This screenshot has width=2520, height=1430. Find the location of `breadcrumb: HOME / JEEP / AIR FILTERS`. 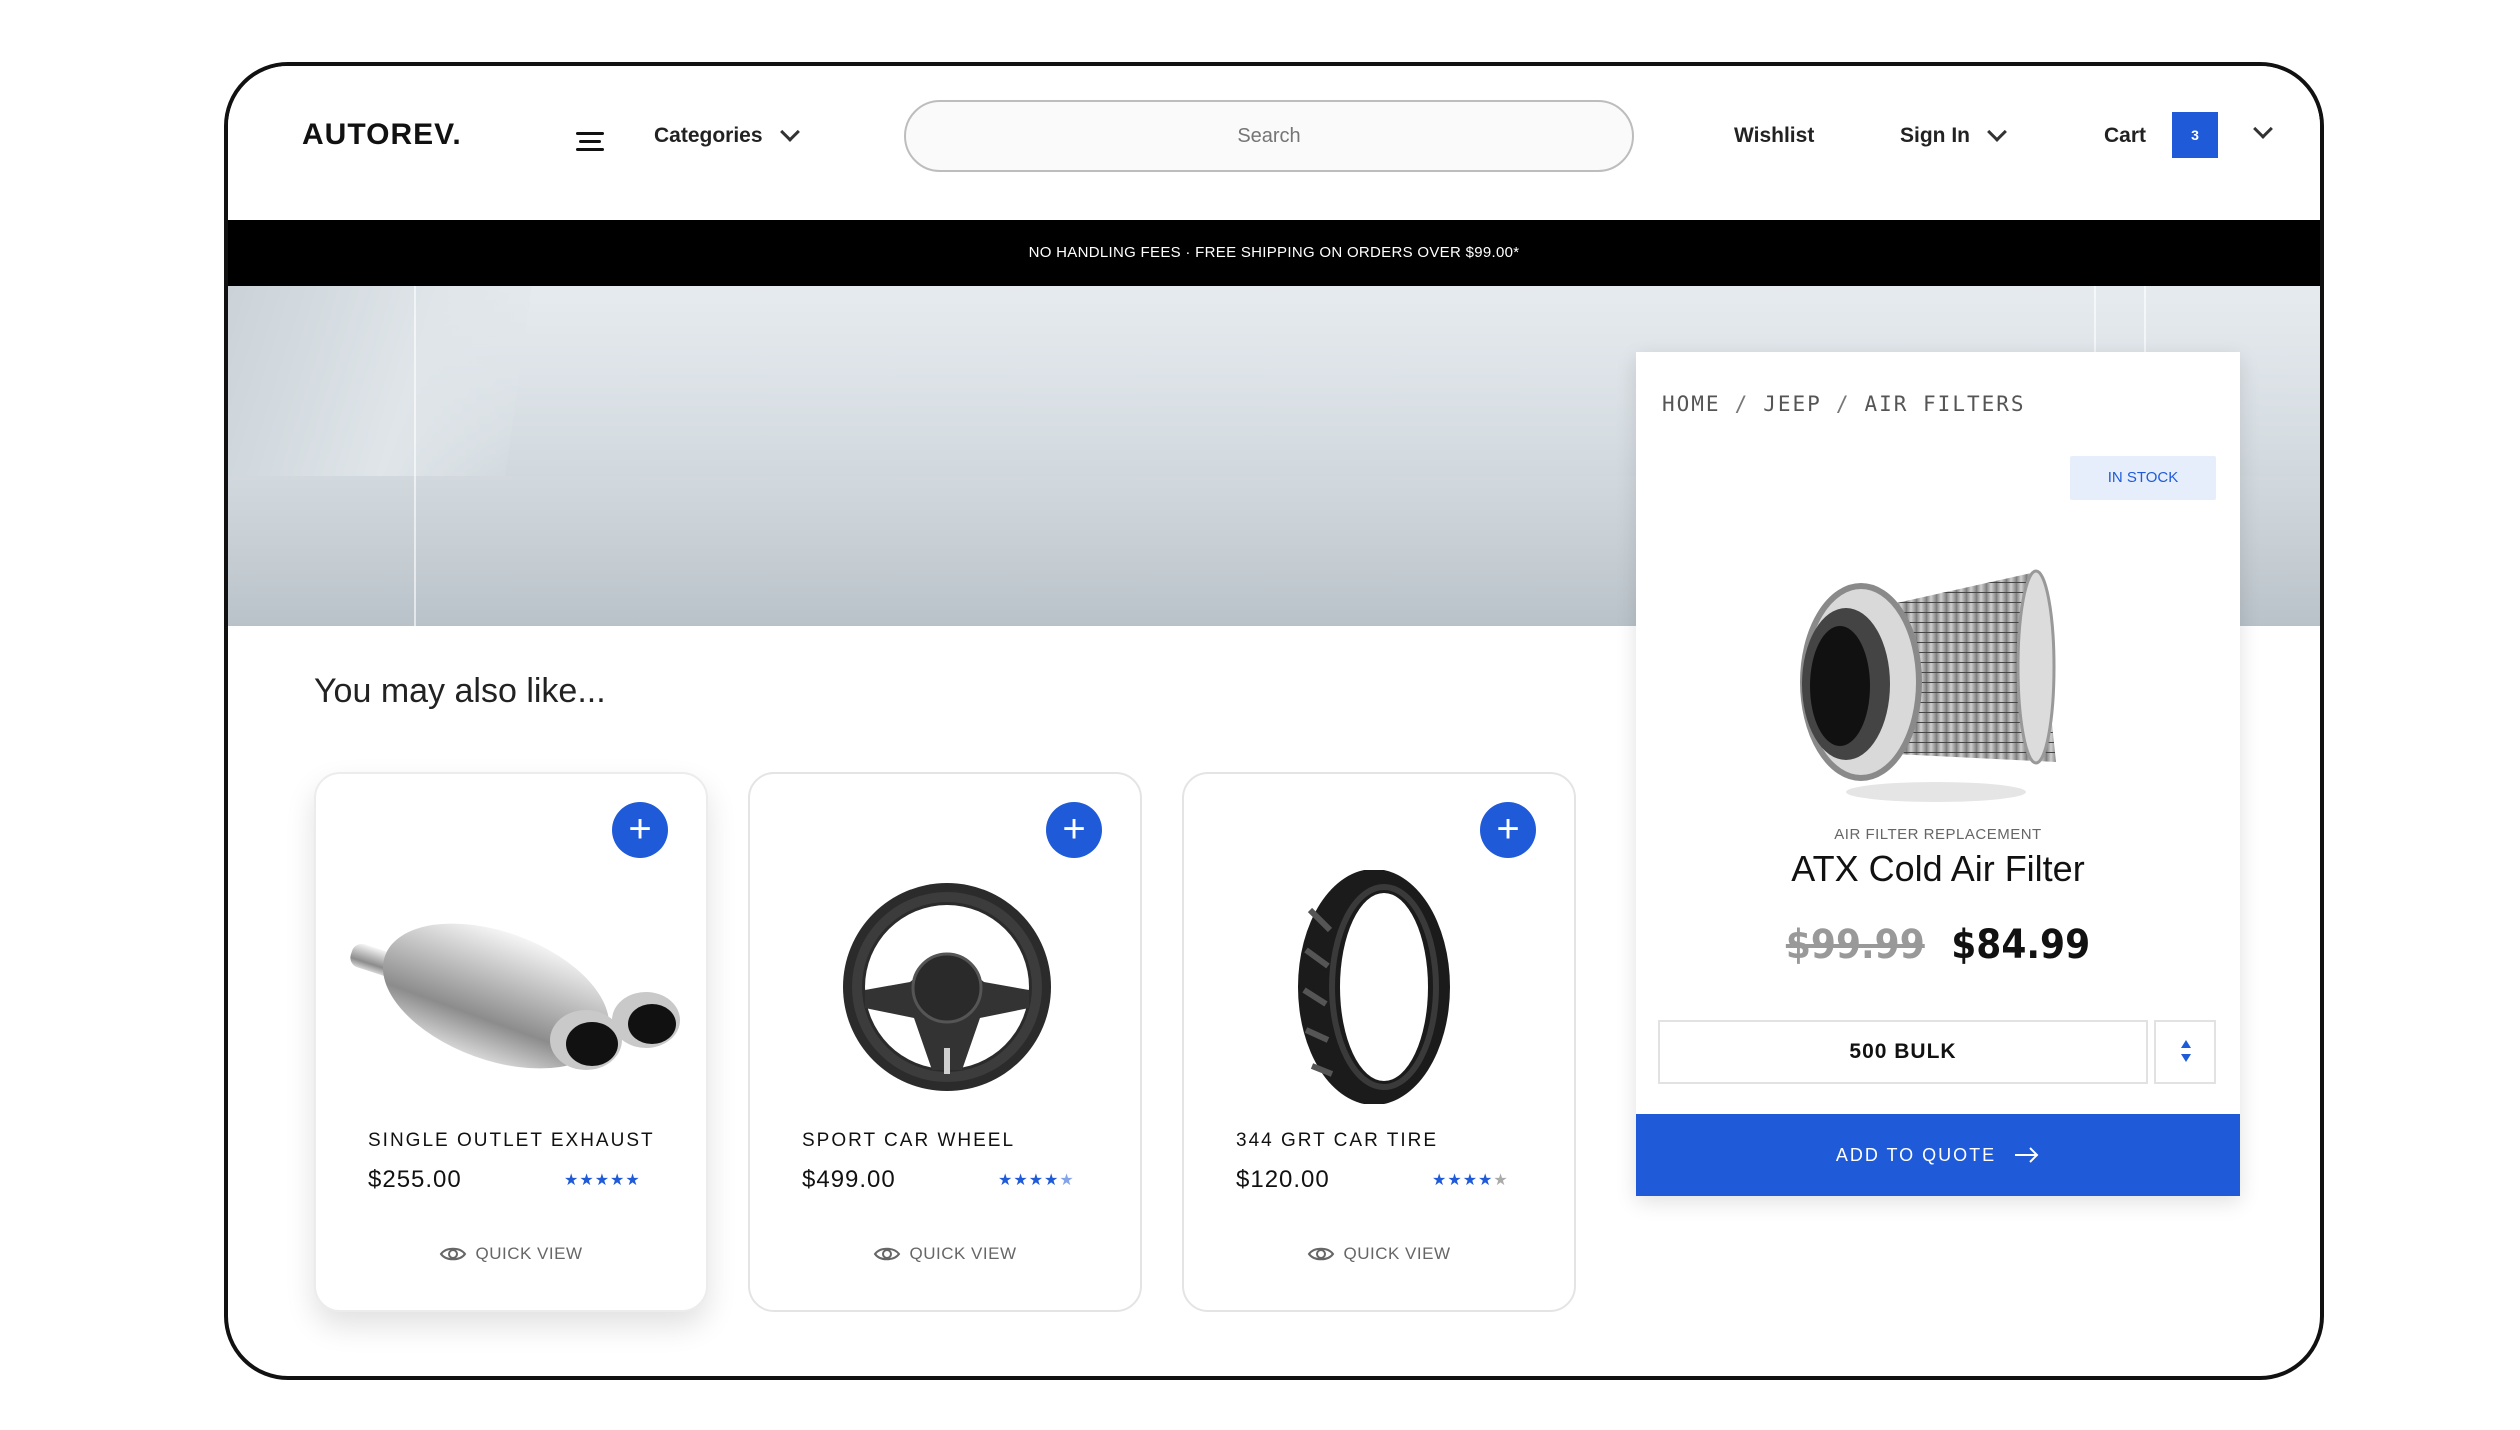

breadcrumb: HOME / JEEP / AIR FILTERS is located at coordinates (1844, 404).